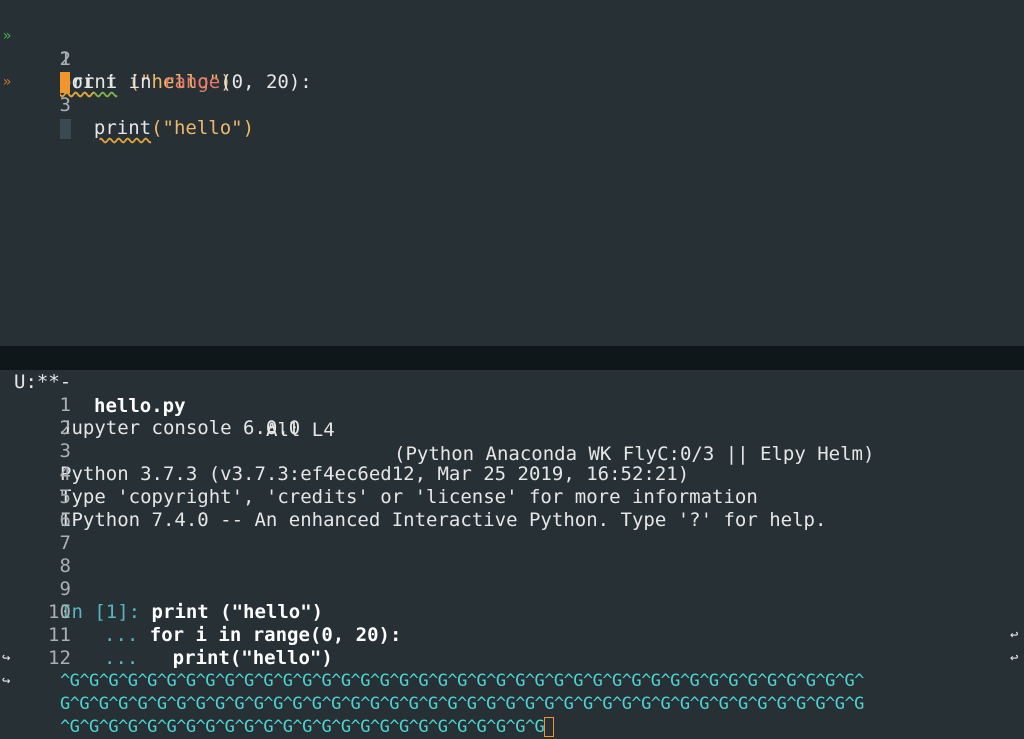 The width and height of the screenshot is (1024, 739). I want to click on indent-guide, so click(65, 128).